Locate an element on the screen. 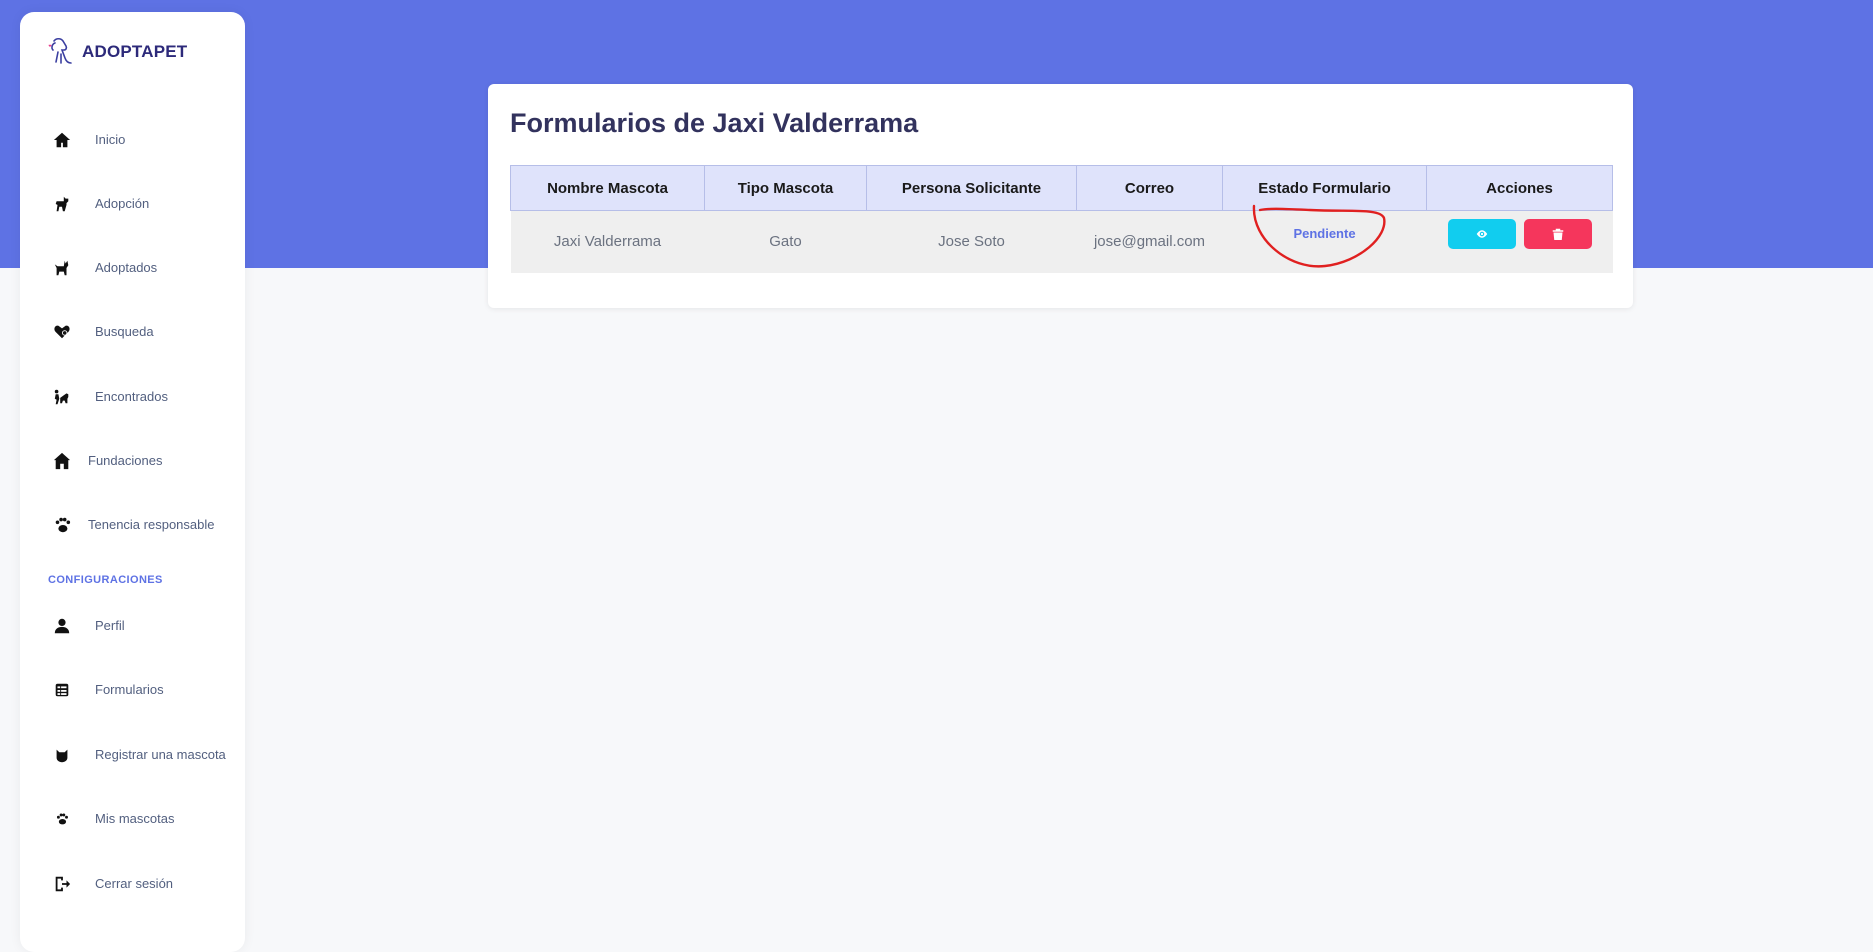  cat-icon is located at coordinates (62, 268).